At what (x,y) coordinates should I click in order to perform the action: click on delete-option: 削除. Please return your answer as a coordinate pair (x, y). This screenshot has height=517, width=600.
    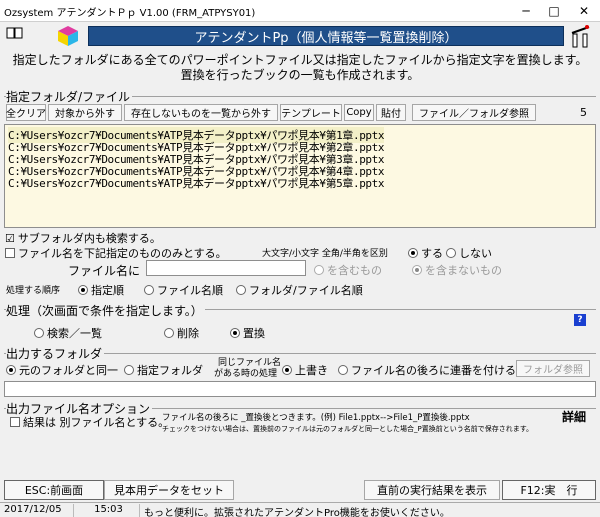
    Looking at the image, I should click on (181, 333).